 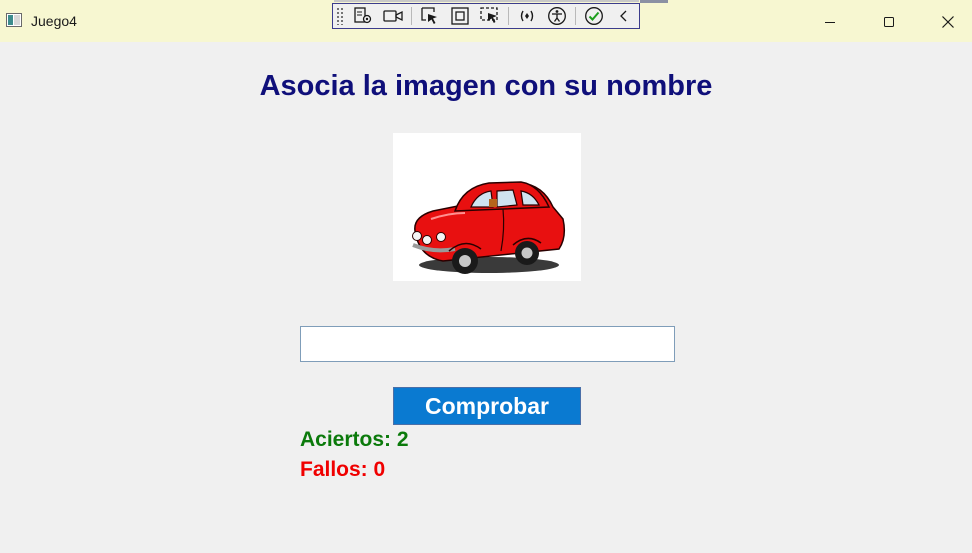 I want to click on display-layout-adorners-button, so click(x=460, y=16).